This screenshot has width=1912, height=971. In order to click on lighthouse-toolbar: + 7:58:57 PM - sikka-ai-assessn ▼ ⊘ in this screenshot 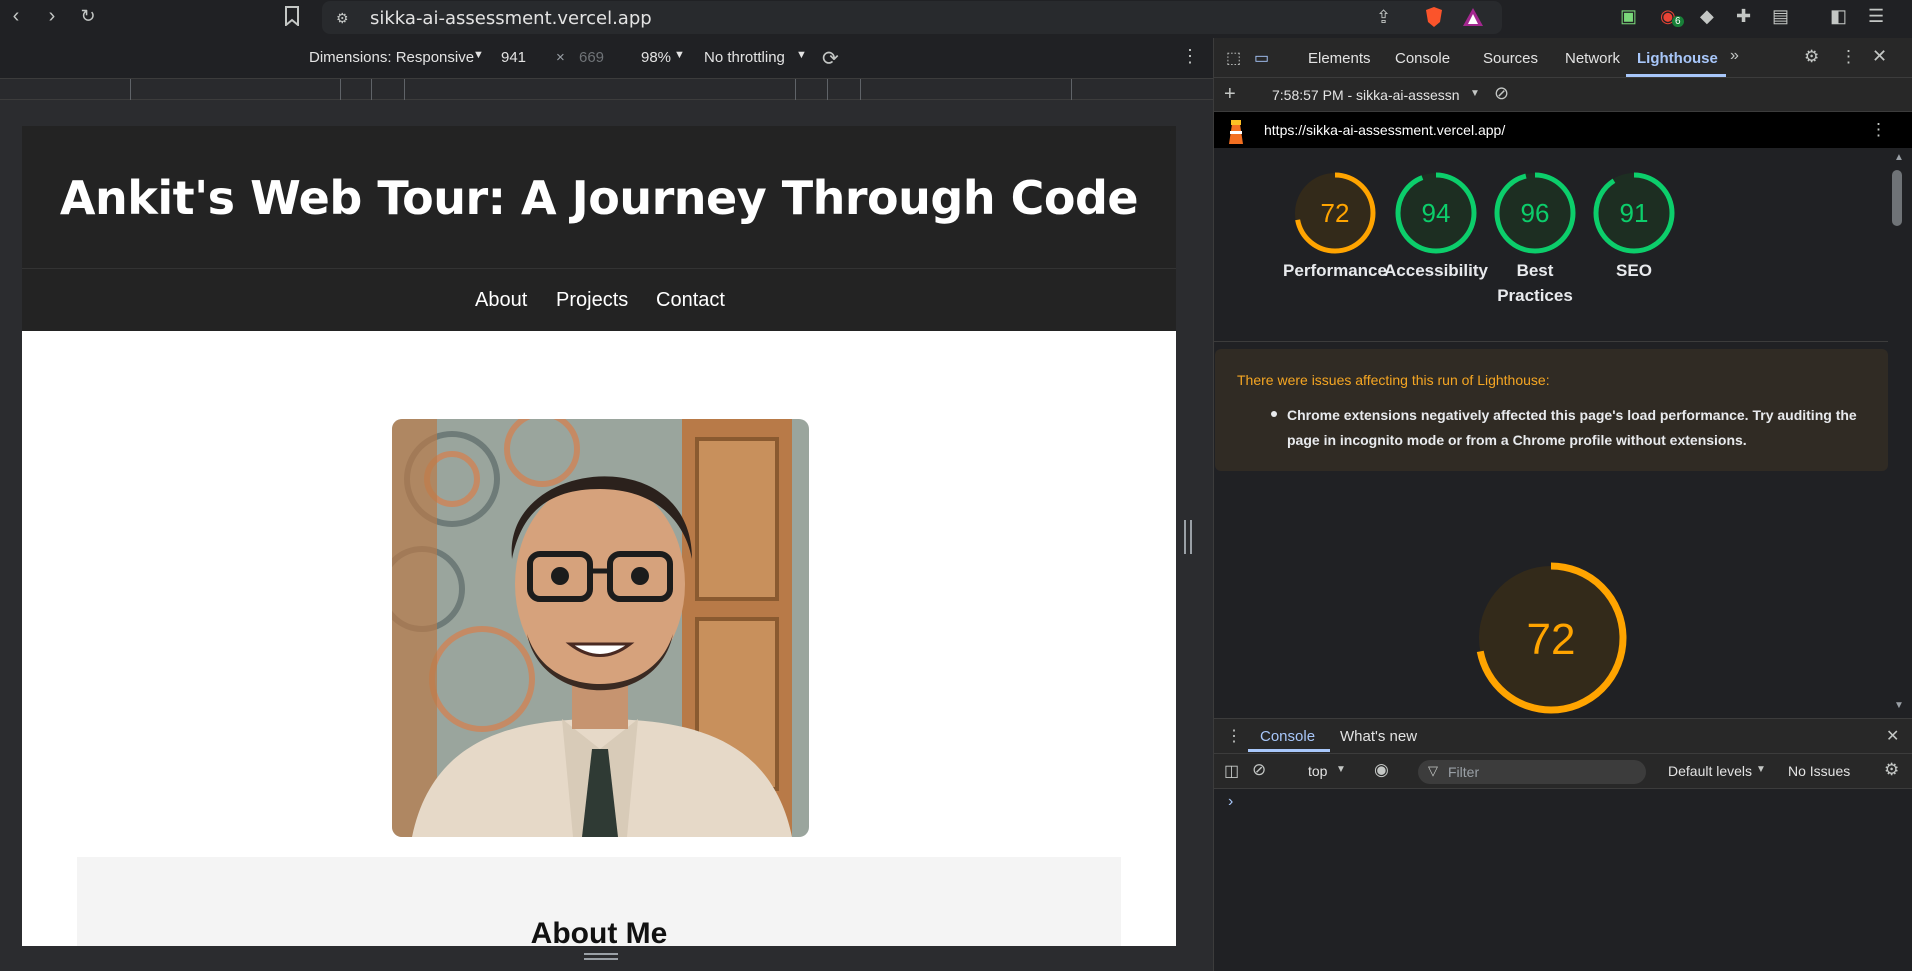, I will do `click(1563, 95)`.